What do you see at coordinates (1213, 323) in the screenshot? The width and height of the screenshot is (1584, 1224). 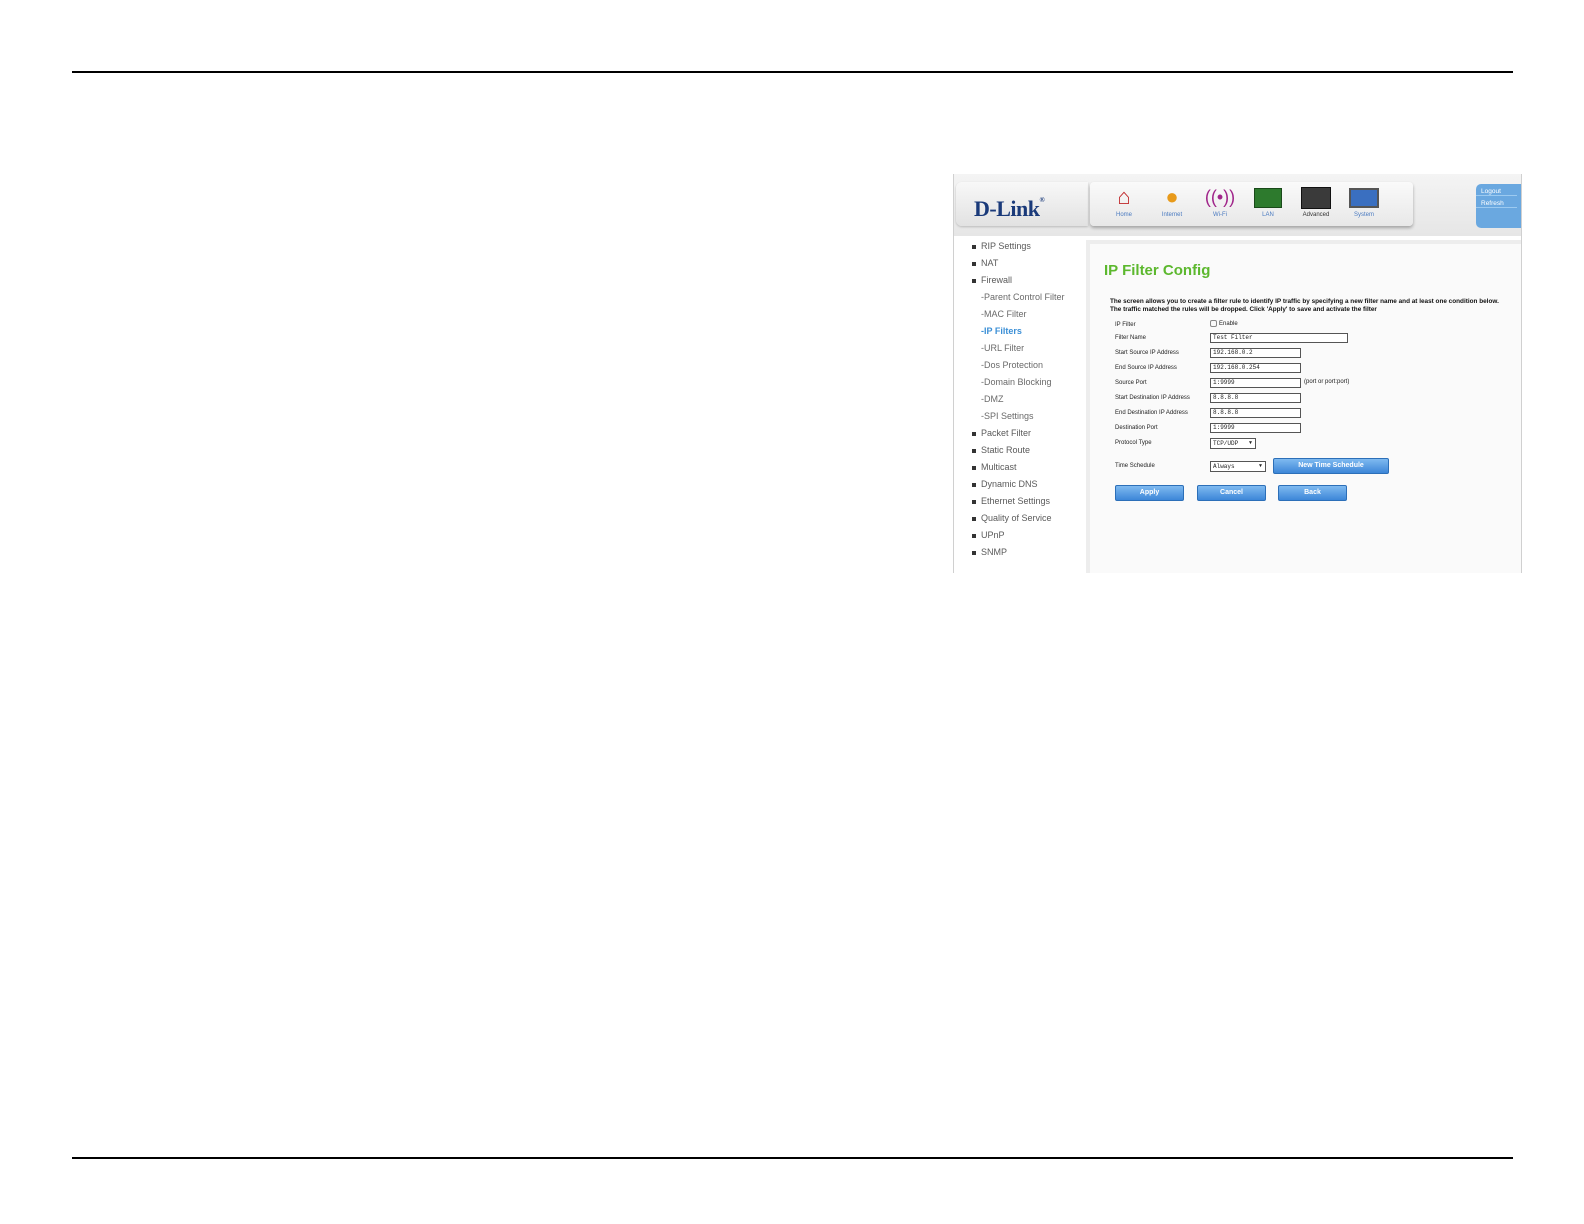 I see `checkbox-box` at bounding box center [1213, 323].